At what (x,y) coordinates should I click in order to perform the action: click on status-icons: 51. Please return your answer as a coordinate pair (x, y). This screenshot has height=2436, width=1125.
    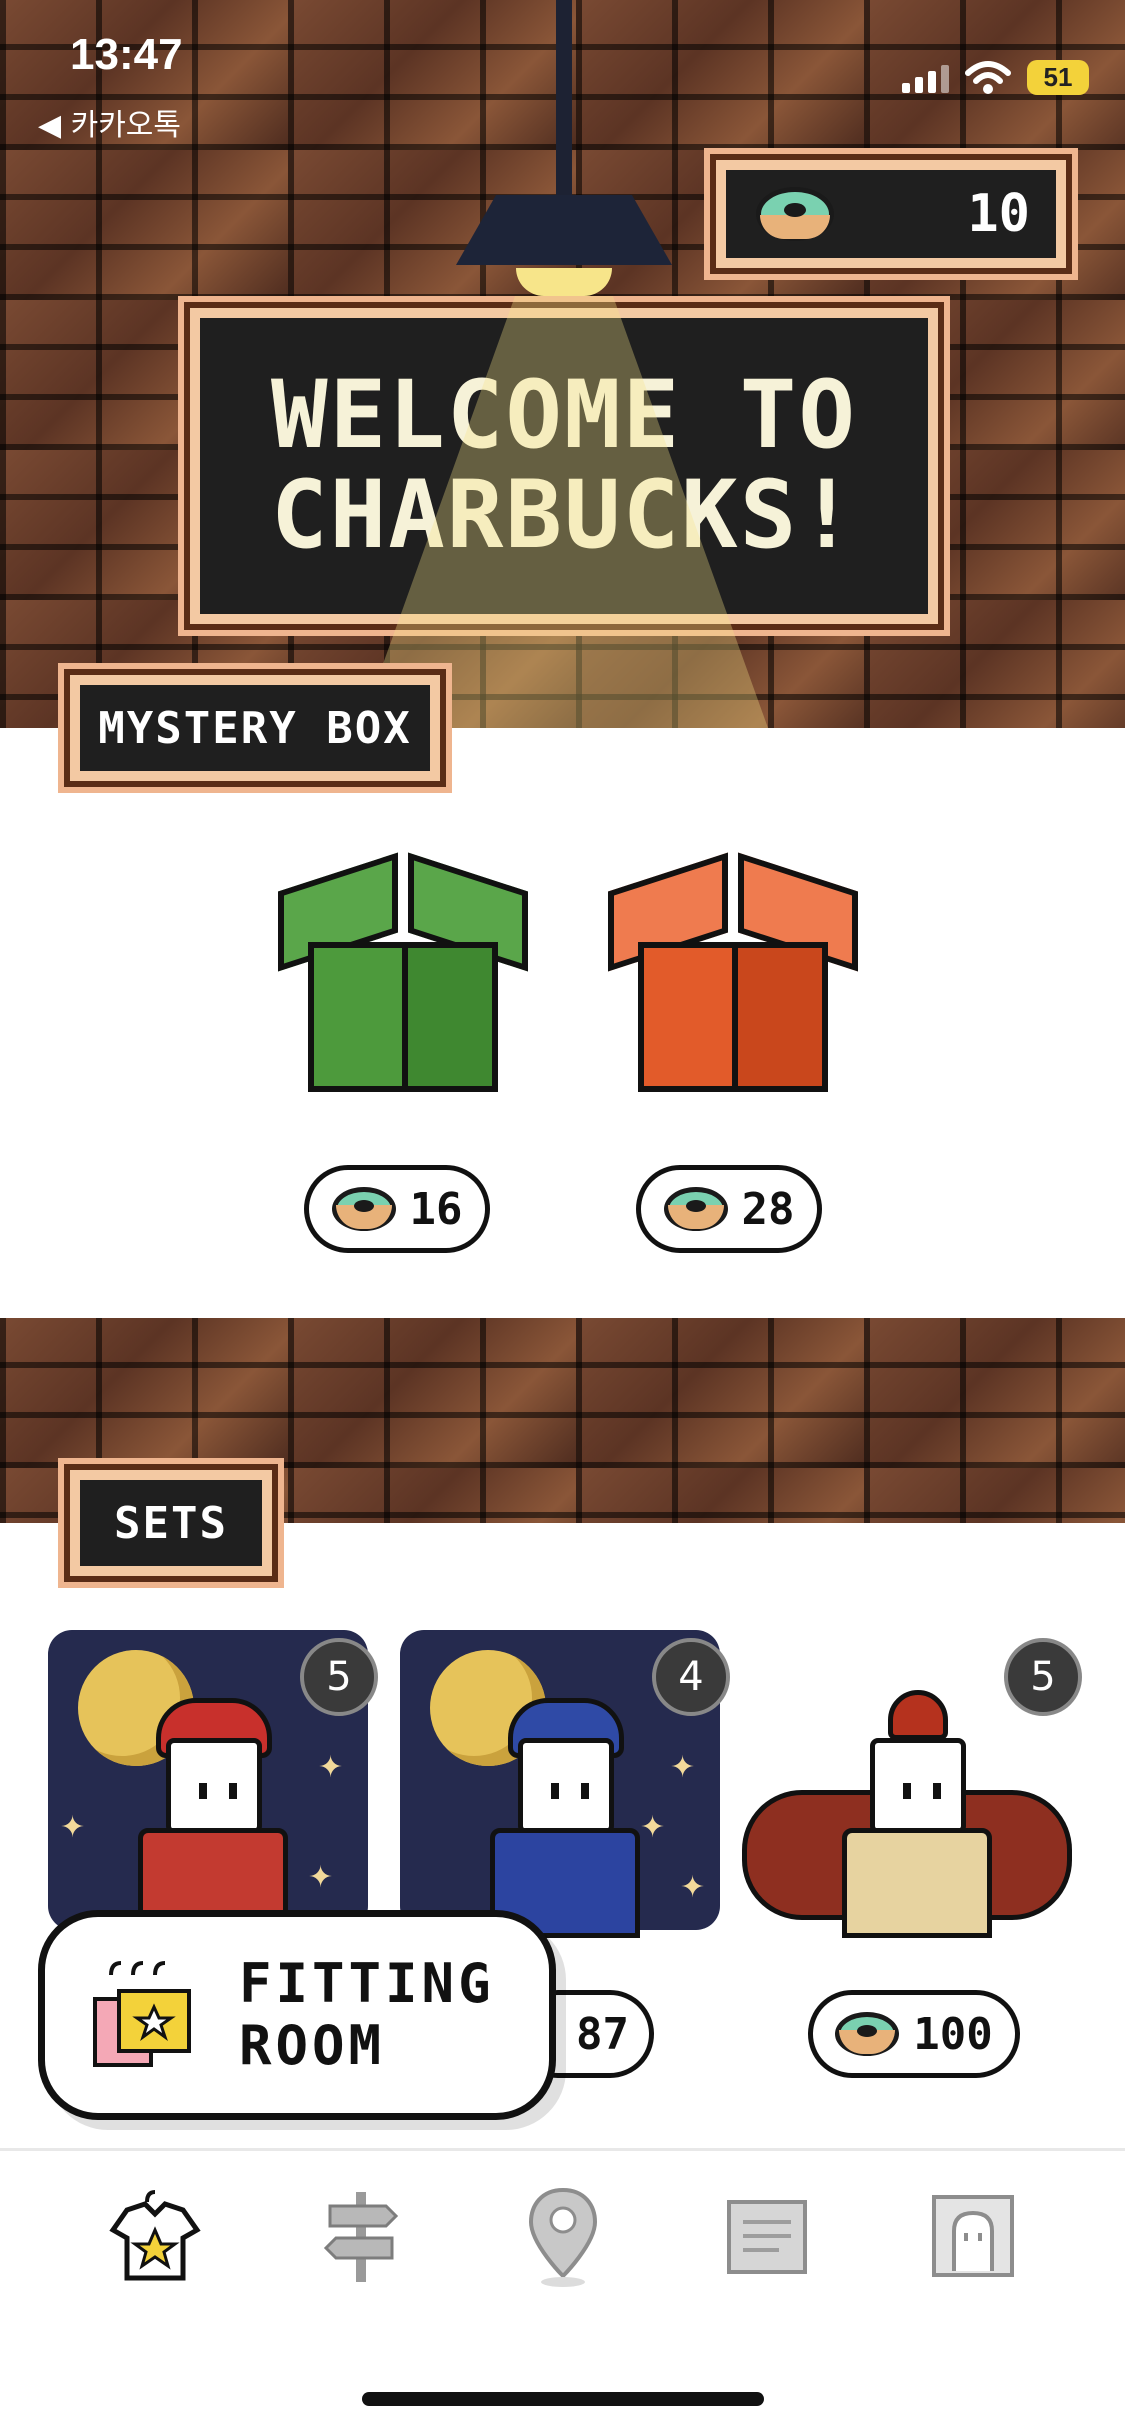
    Looking at the image, I should click on (995, 77).